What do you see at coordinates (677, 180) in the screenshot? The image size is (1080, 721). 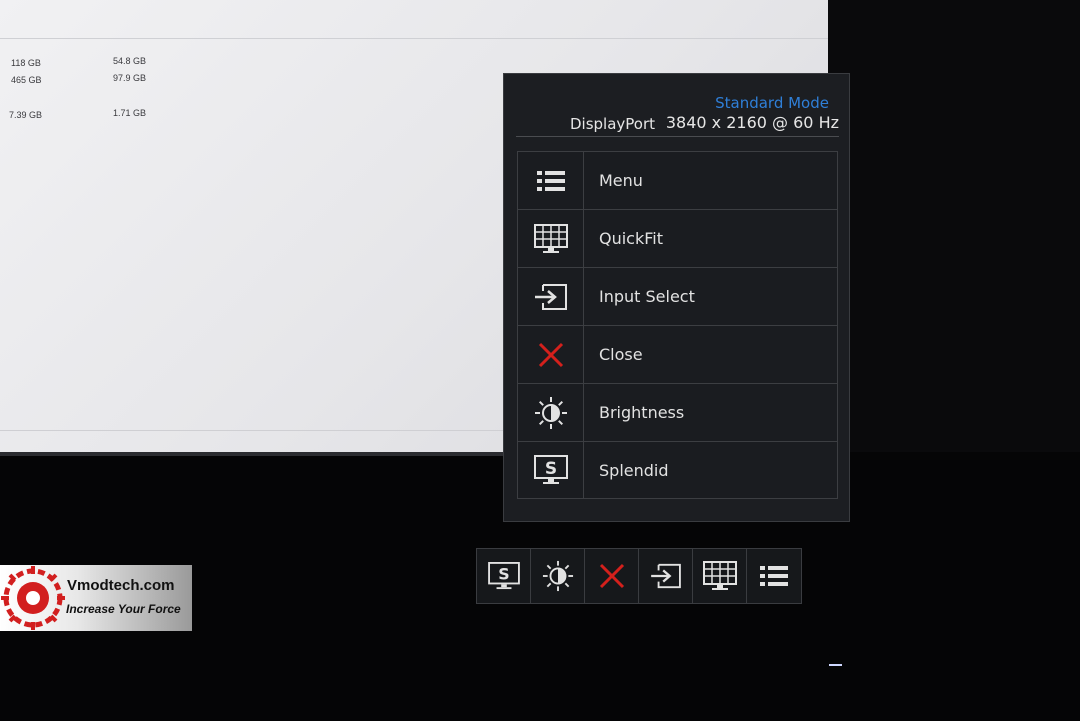 I see `osd-item-menu: Menu` at bounding box center [677, 180].